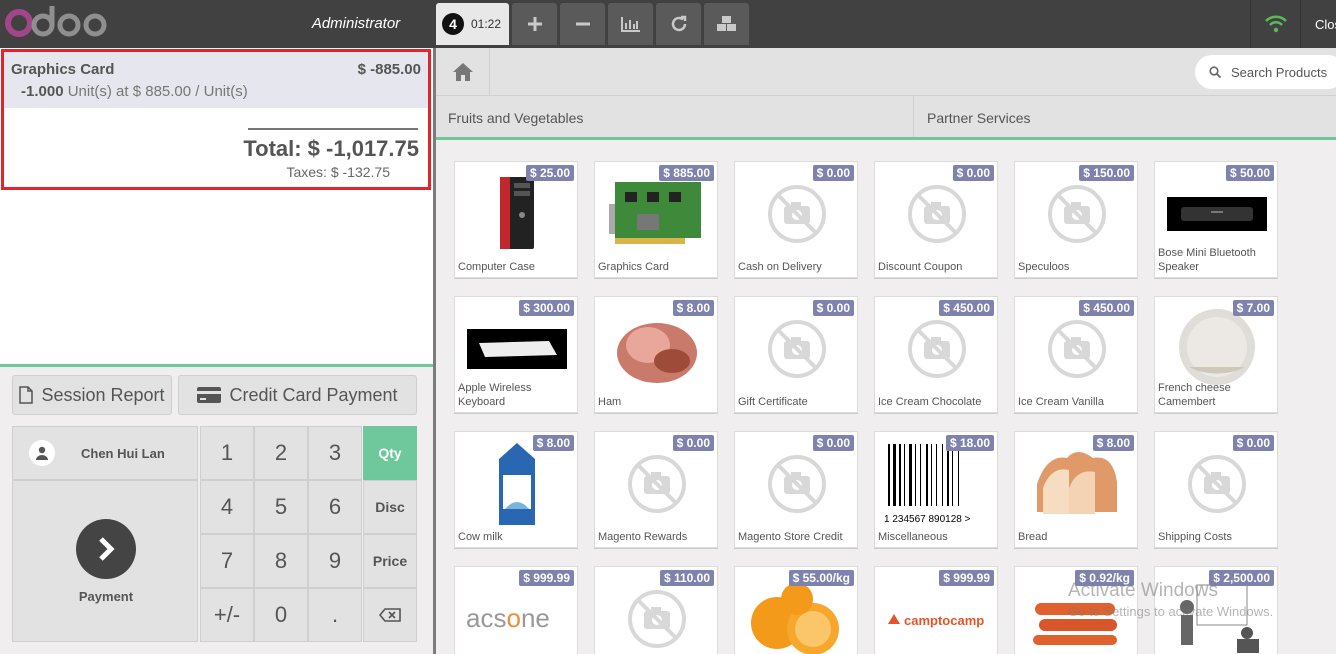 Image resolution: width=1336 pixels, height=654 pixels. What do you see at coordinates (281, 507) in the screenshot?
I see `key-5: 5` at bounding box center [281, 507].